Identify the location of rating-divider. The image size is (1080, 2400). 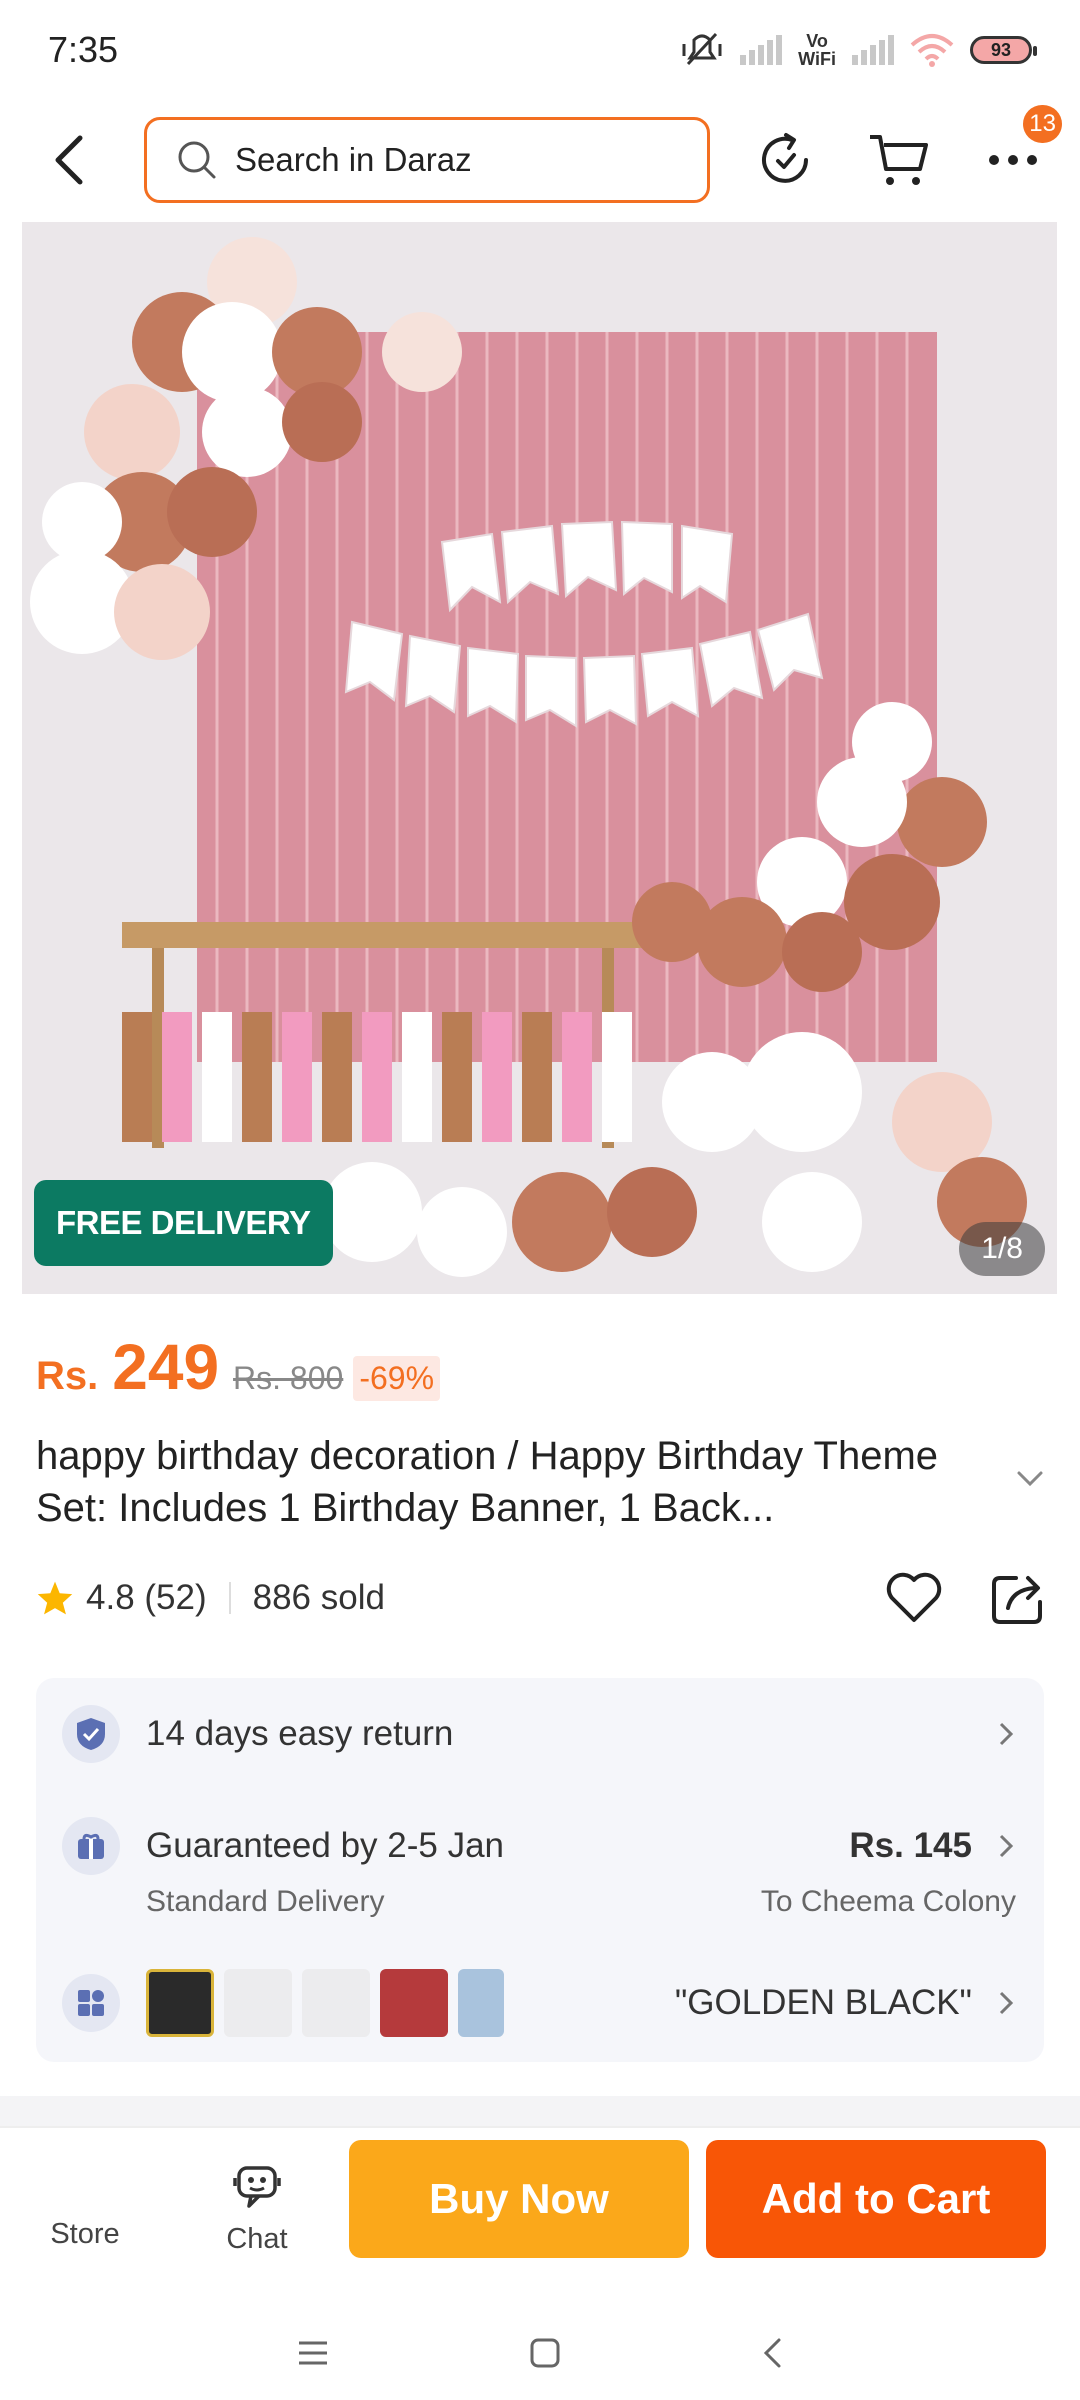
(229, 1598).